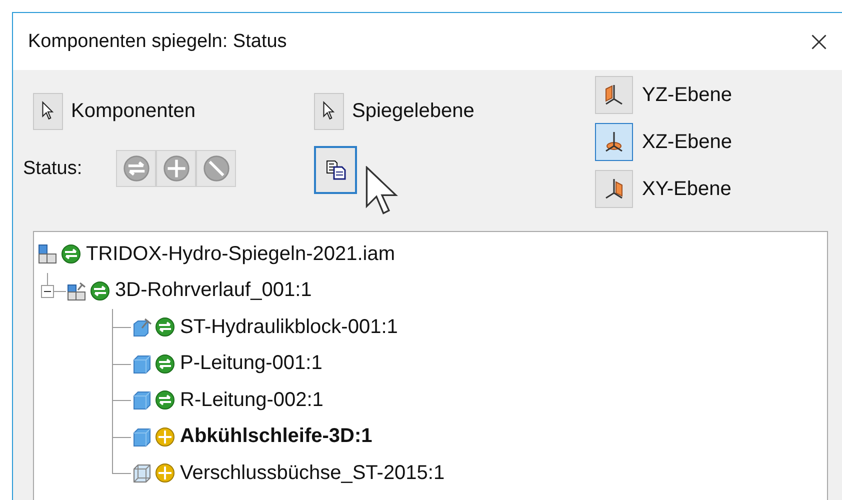  Describe the element at coordinates (213, 290) in the screenshot. I see `tree-item: 3D-Rohrverlauf_001:1` at that location.